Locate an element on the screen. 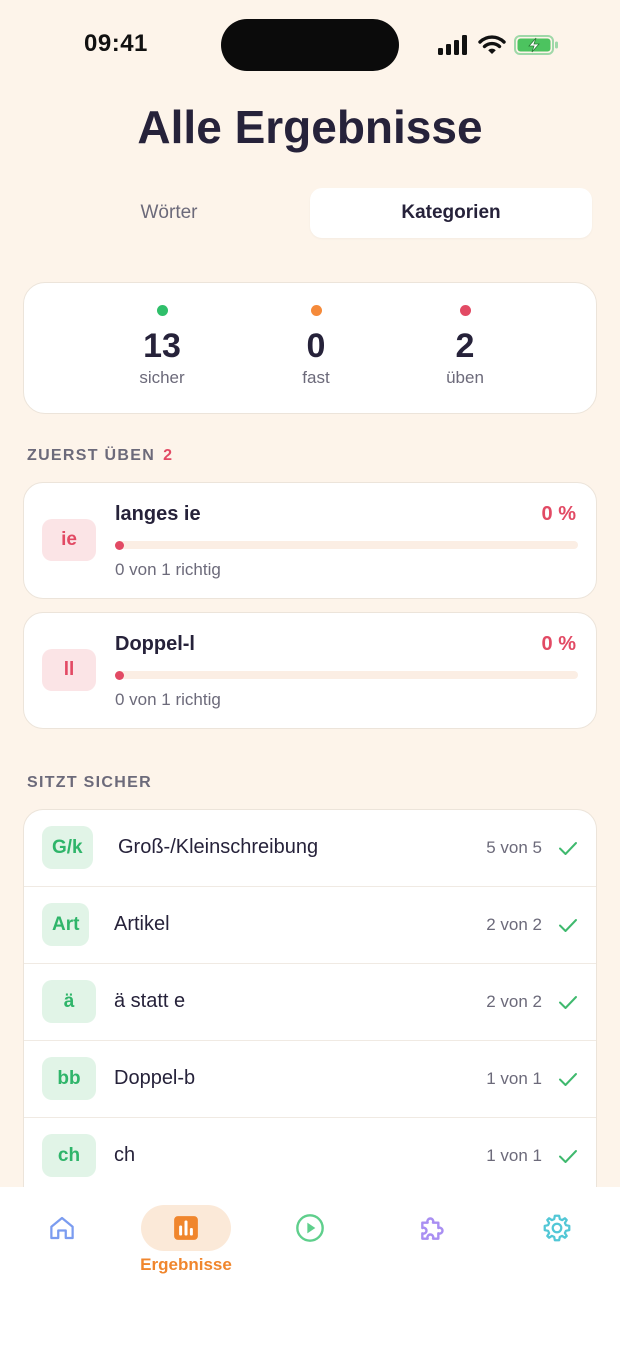 The width and height of the screenshot is (620, 1347). nav-ergebnisse-icon-wrap is located at coordinates (186, 1228).